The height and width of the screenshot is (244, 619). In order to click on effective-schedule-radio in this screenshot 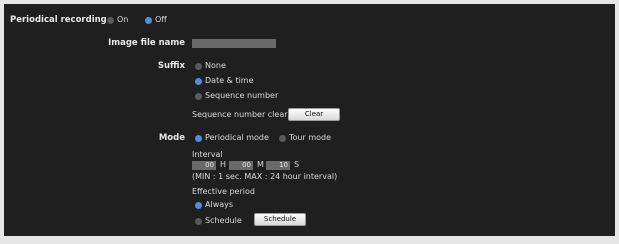, I will do `click(198, 221)`.